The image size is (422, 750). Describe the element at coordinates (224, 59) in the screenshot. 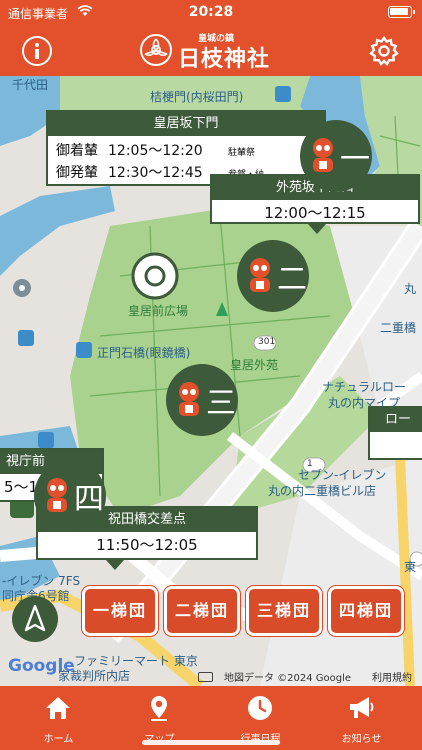

I see `logo-title: 日枝神社` at that location.